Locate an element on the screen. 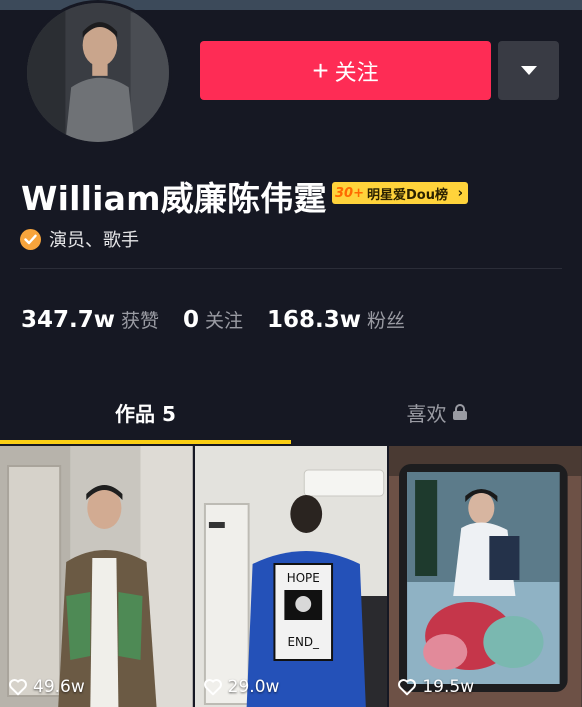 The image size is (582, 707). shirt-text-top: HOPE is located at coordinates (302, 578).